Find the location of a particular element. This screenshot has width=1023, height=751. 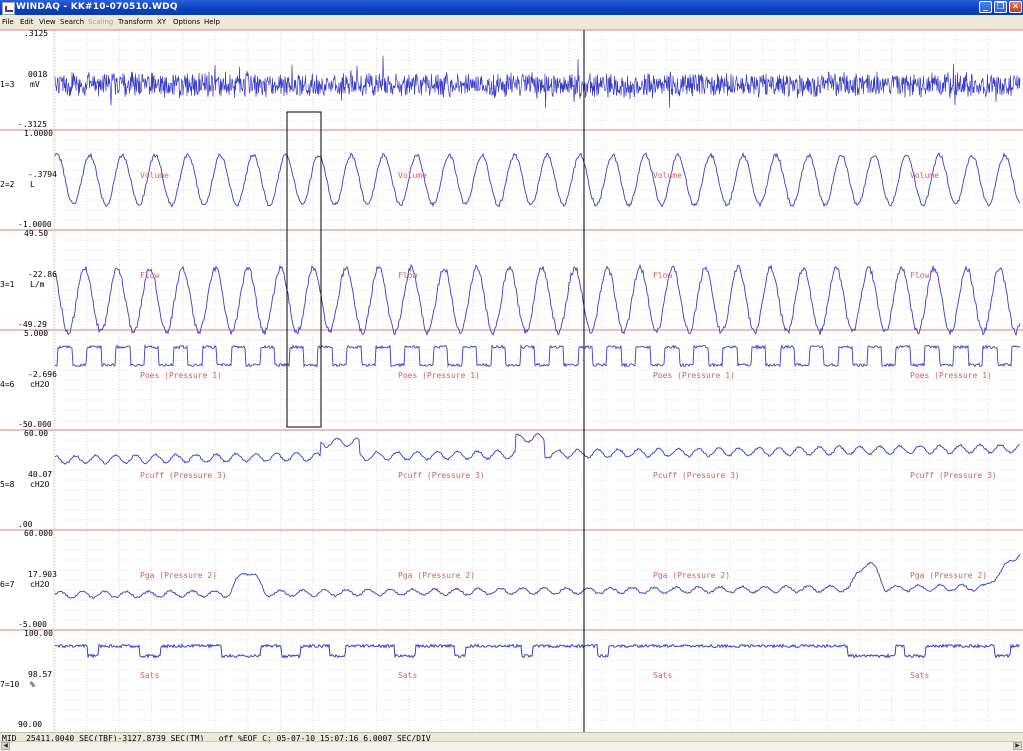

maximize-button: ❐ is located at coordinates (1000, 7).